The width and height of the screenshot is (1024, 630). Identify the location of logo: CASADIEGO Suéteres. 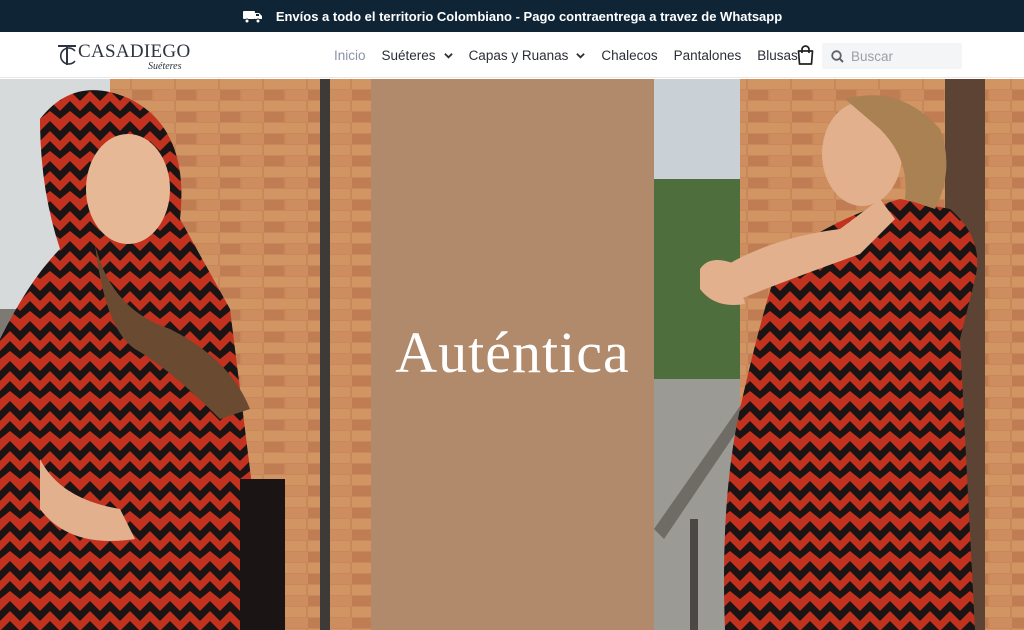
(126, 56).